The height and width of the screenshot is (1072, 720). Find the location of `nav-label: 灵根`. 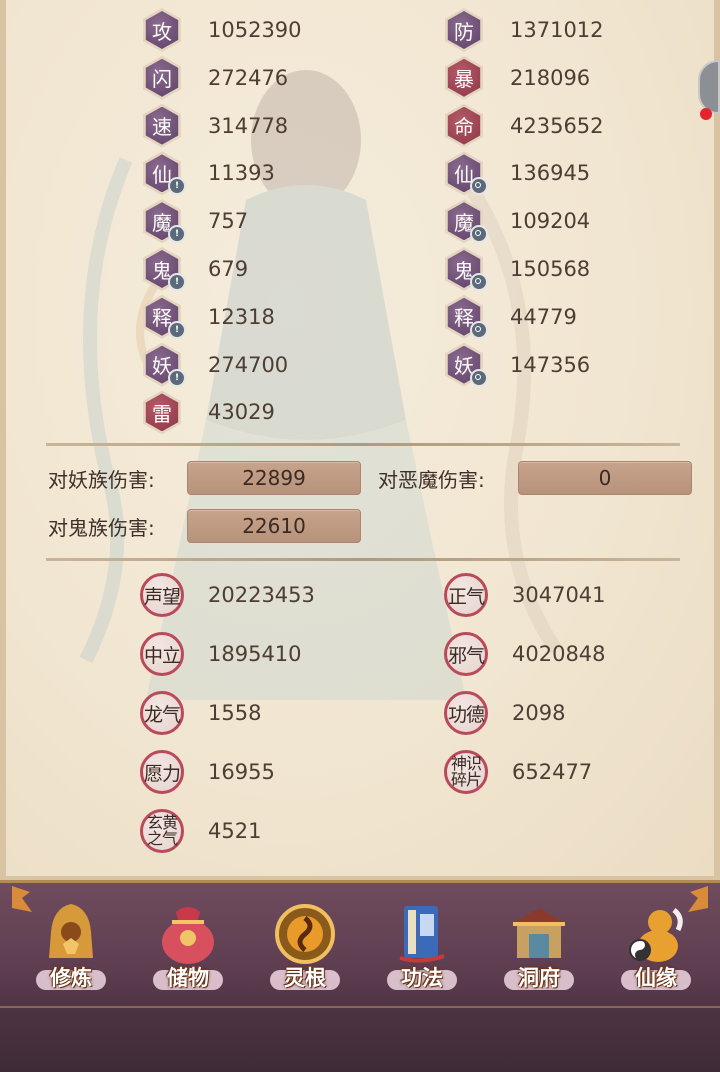

nav-label: 灵根 is located at coordinates (305, 978).